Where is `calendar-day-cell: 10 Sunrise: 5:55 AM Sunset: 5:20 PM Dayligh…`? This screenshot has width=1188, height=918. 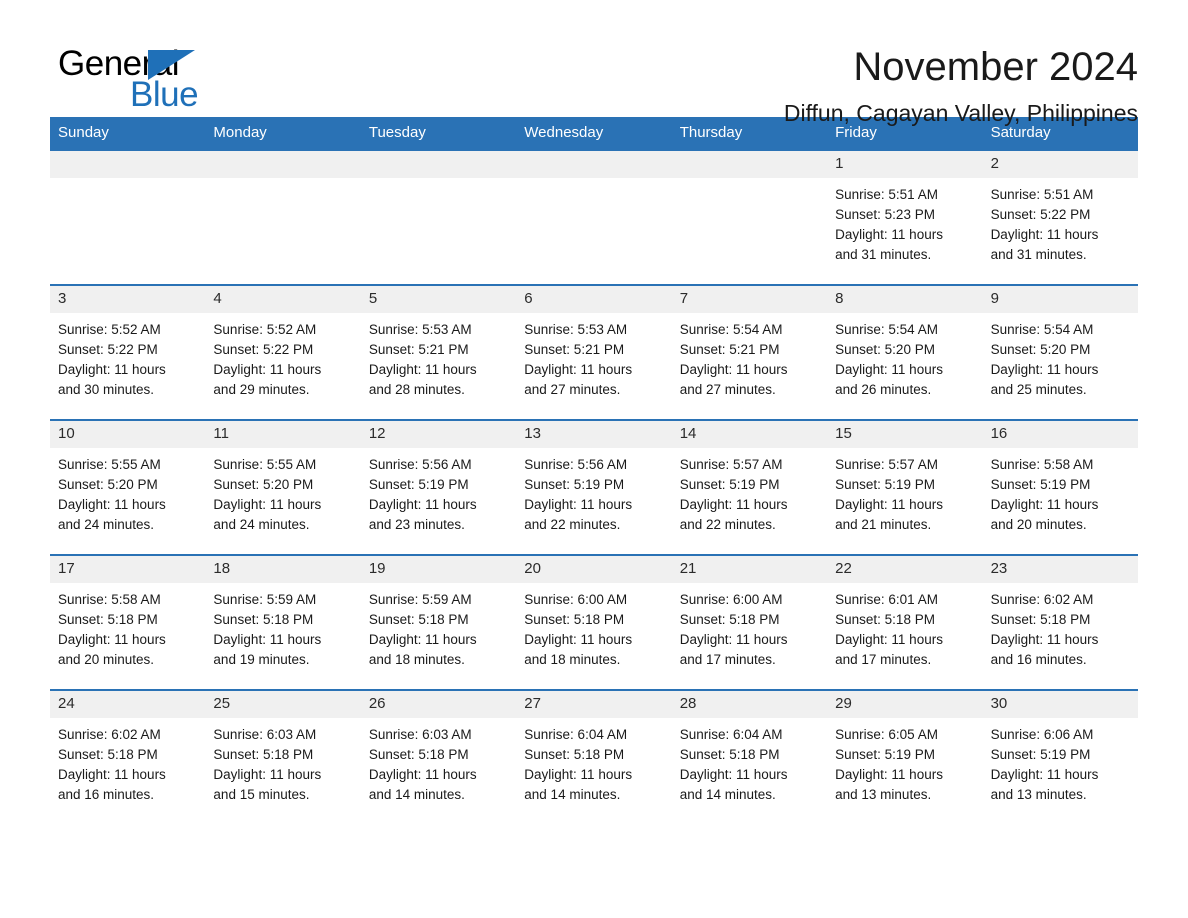
calendar-day-cell: 10 Sunrise: 5:55 AM Sunset: 5:20 PM Dayligh… is located at coordinates (128, 487).